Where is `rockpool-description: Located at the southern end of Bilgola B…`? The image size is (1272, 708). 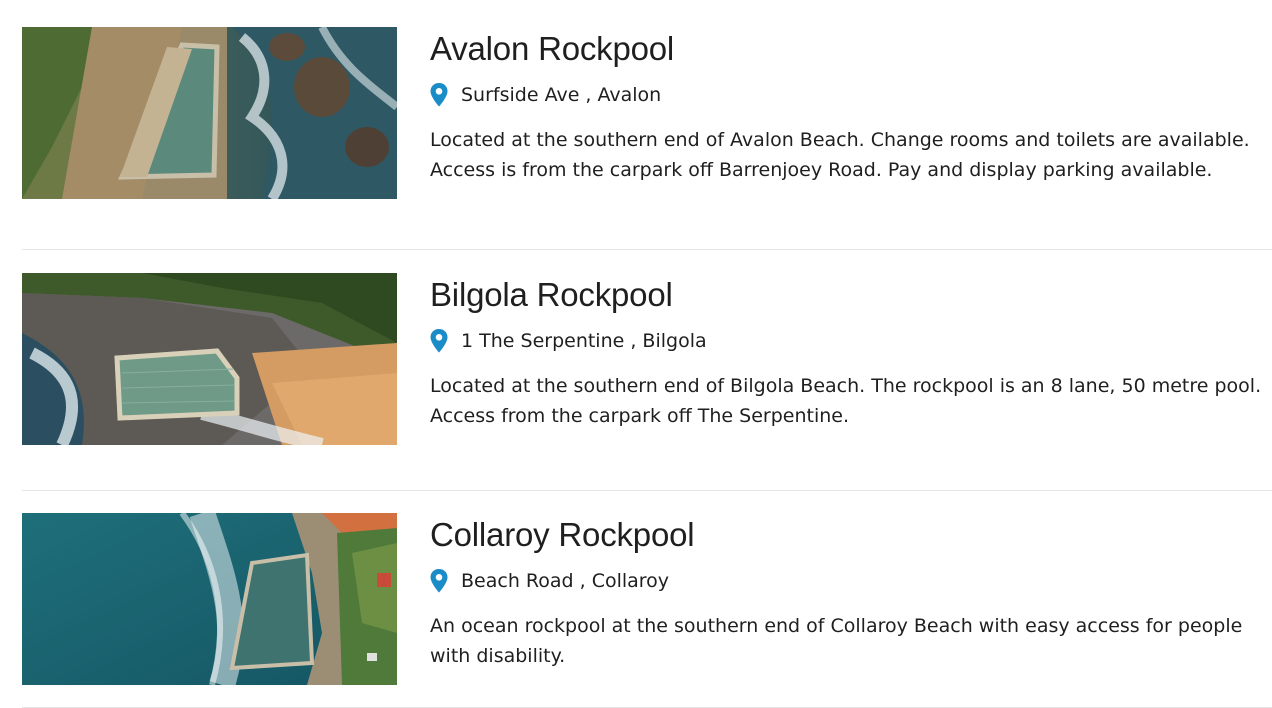 rockpool-description: Located at the southern end of Bilgola B… is located at coordinates (846, 401).